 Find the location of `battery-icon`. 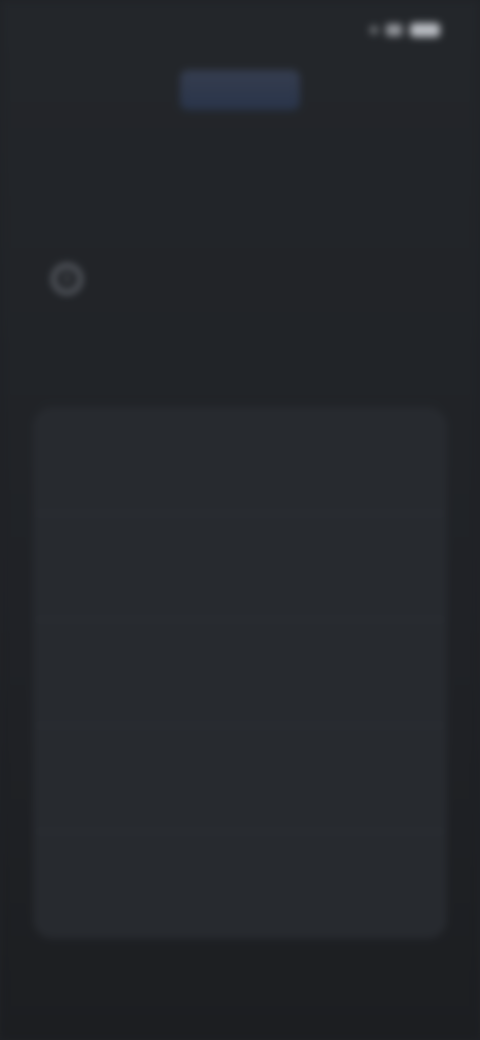

battery-icon is located at coordinates (425, 30).